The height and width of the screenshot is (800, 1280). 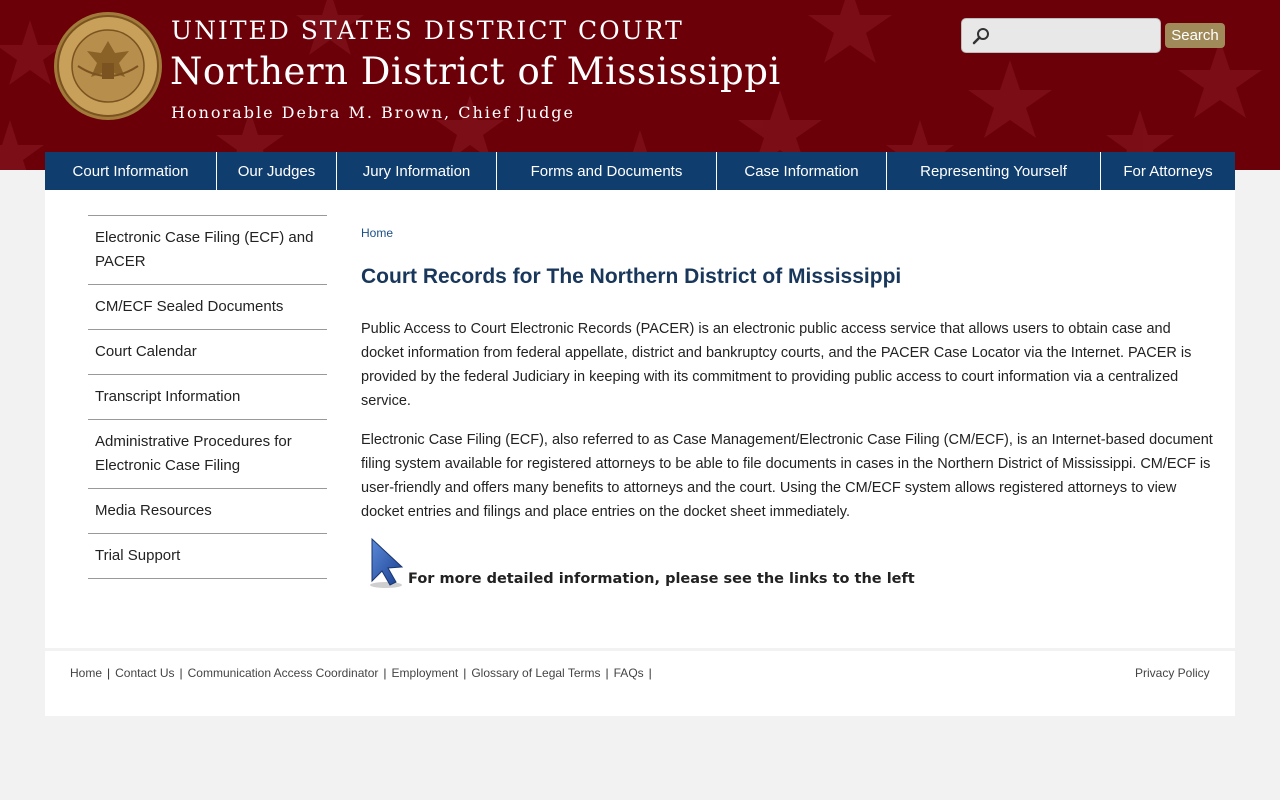 What do you see at coordinates (86, 673) in the screenshot?
I see `footer-link-home: Home` at bounding box center [86, 673].